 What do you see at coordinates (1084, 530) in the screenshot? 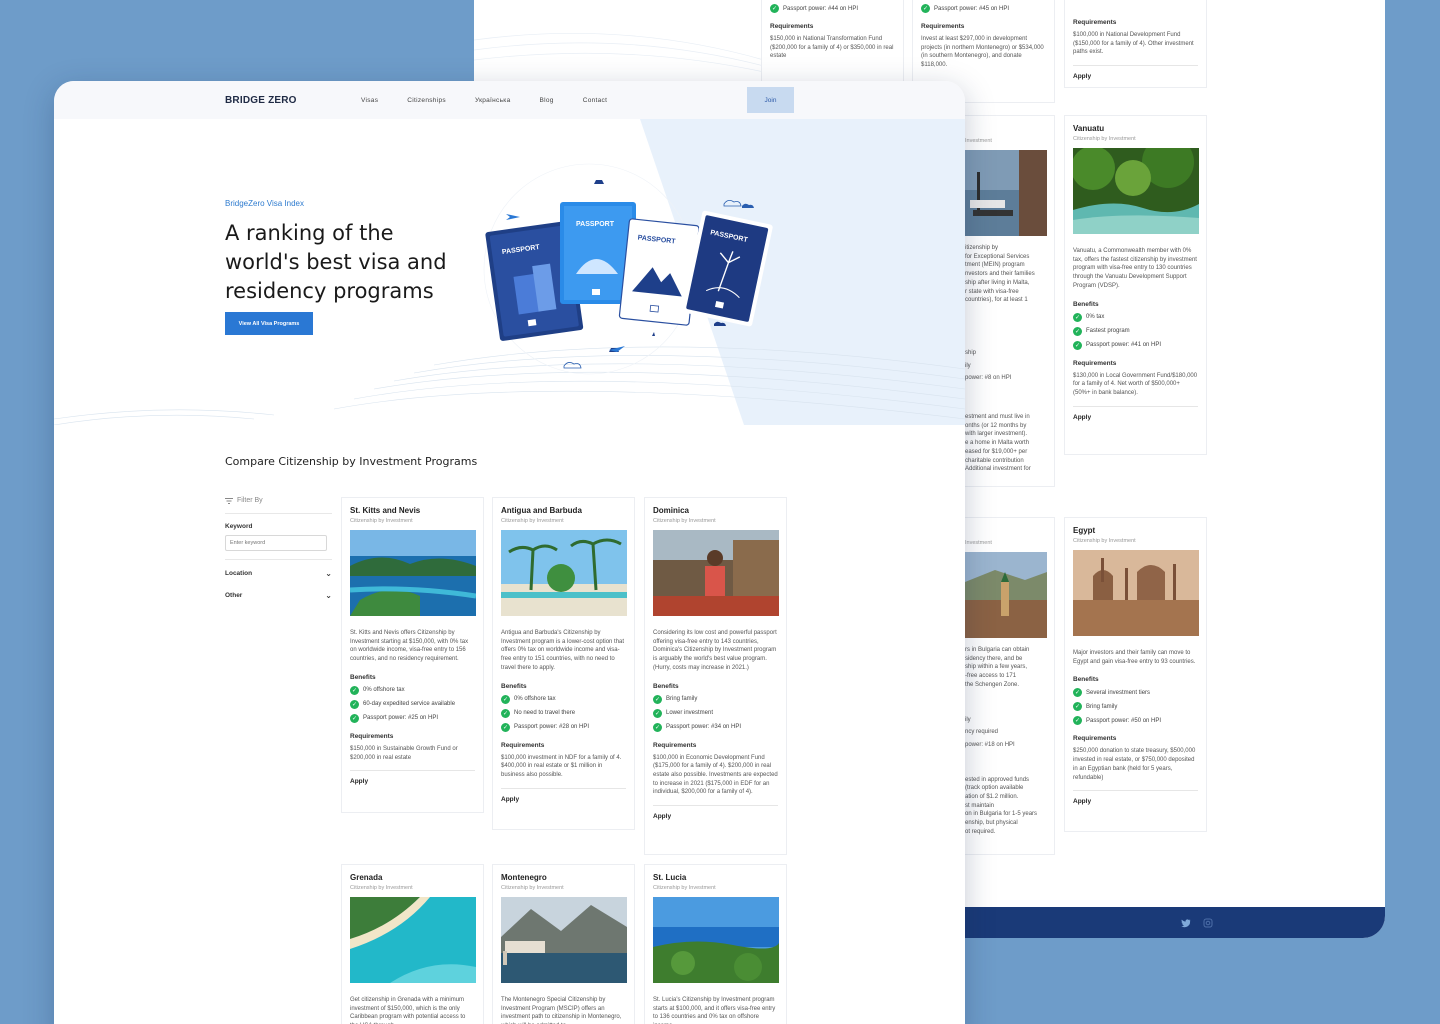
I see `card-title: Egypt` at bounding box center [1084, 530].